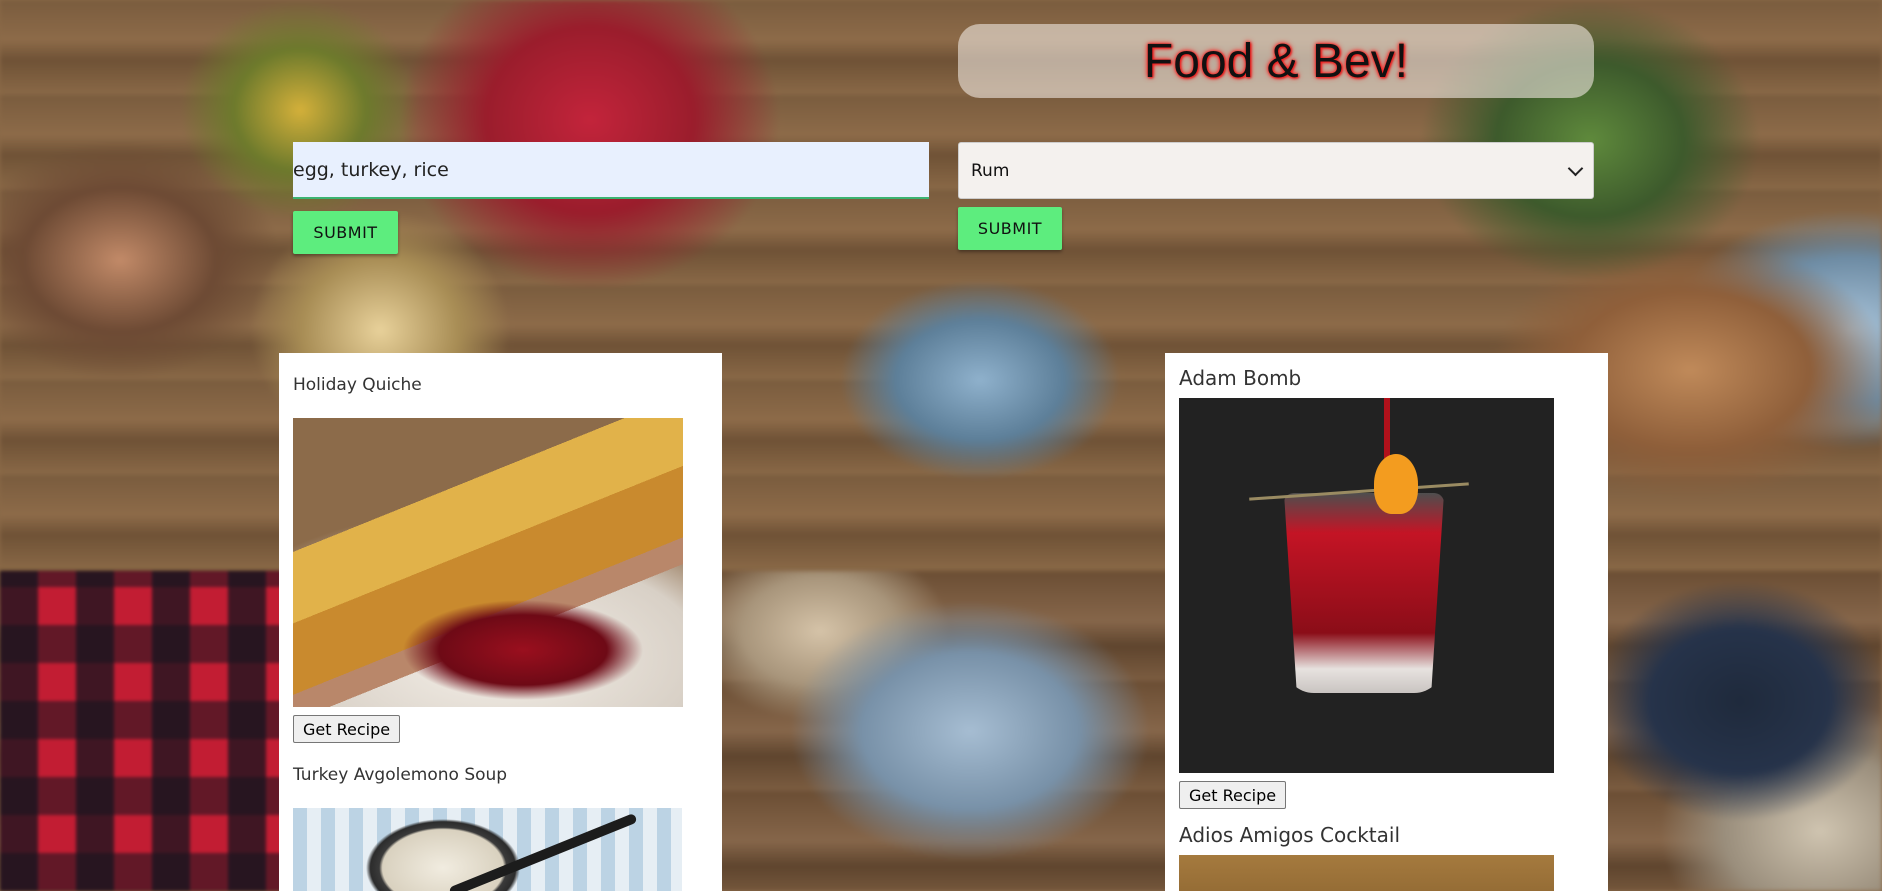 Image resolution: width=1882 pixels, height=891 pixels. Describe the element at coordinates (1290, 835) in the screenshot. I see `beverage-recipe-title: Adios Amigos Cocktail` at that location.